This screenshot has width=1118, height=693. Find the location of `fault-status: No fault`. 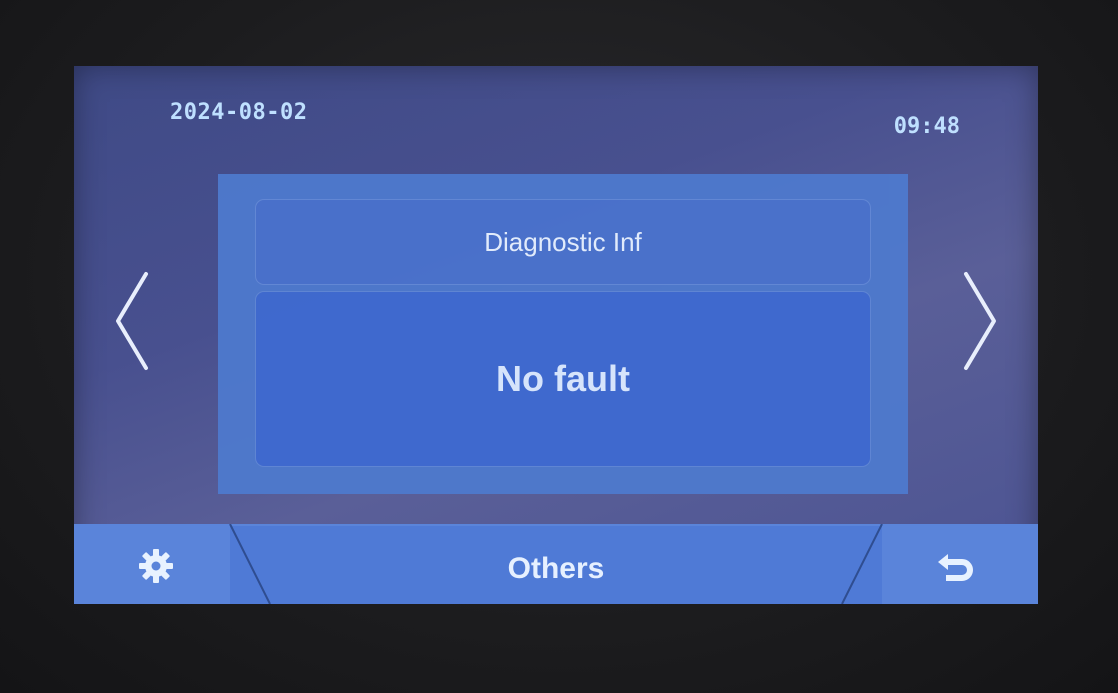

fault-status: No fault is located at coordinates (563, 379).